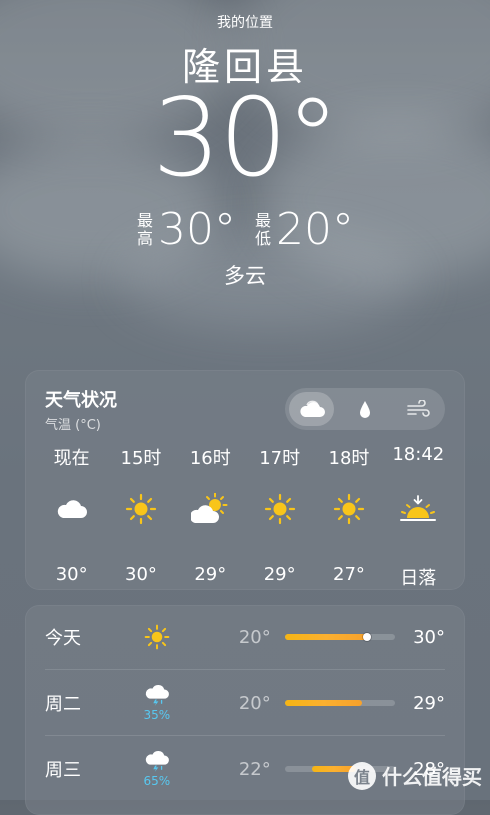  I want to click on hour-item: 18:42 日落, so click(418, 517).